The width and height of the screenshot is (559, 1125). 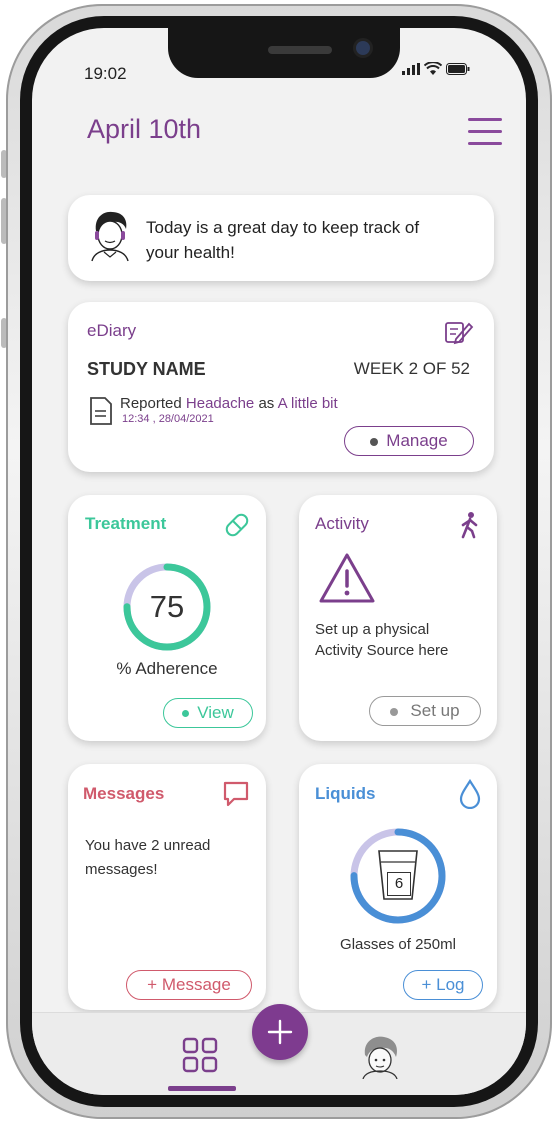 What do you see at coordinates (220, 403) in the screenshot?
I see `report-symptom: Headache` at bounding box center [220, 403].